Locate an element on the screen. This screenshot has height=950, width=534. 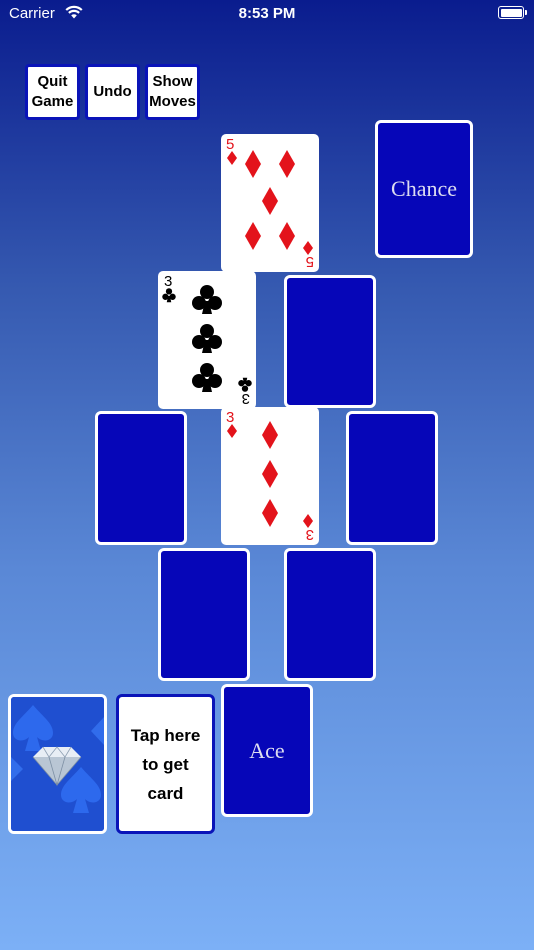
undo-button: Undo is located at coordinates (112, 92).